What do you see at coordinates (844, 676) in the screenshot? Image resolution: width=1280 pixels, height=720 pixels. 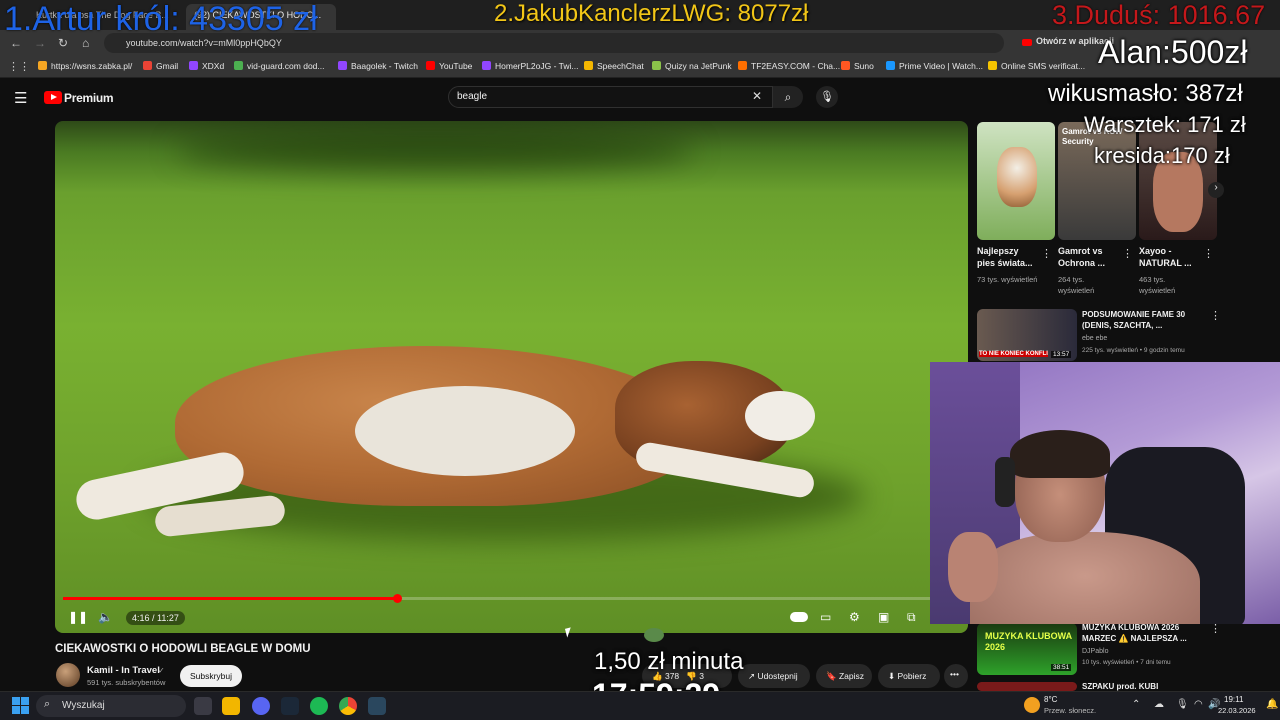 I see `save-button: 🔖 Zapisz` at bounding box center [844, 676].